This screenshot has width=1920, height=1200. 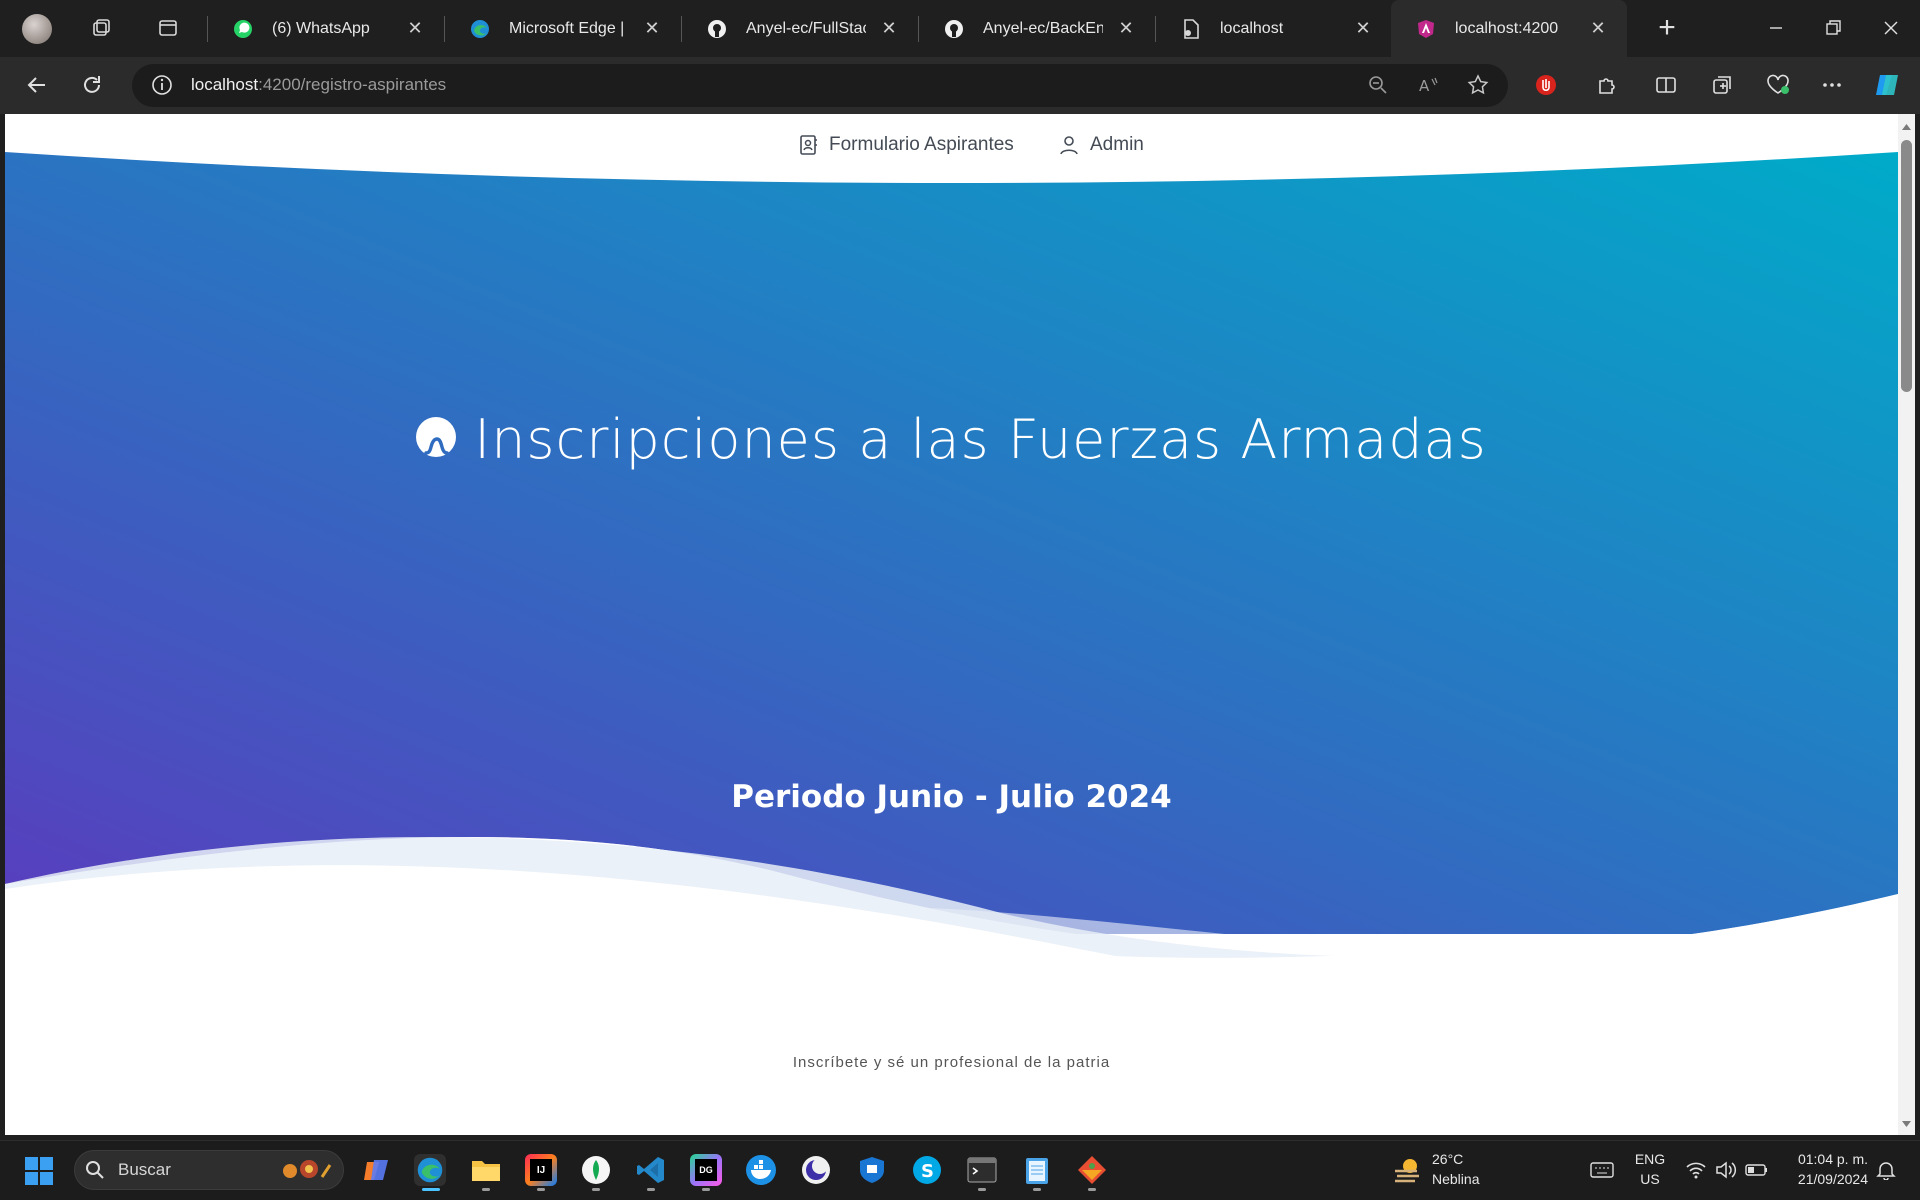 I want to click on address-url: localhost:4200/registro-aspirantes, so click(x=318, y=85).